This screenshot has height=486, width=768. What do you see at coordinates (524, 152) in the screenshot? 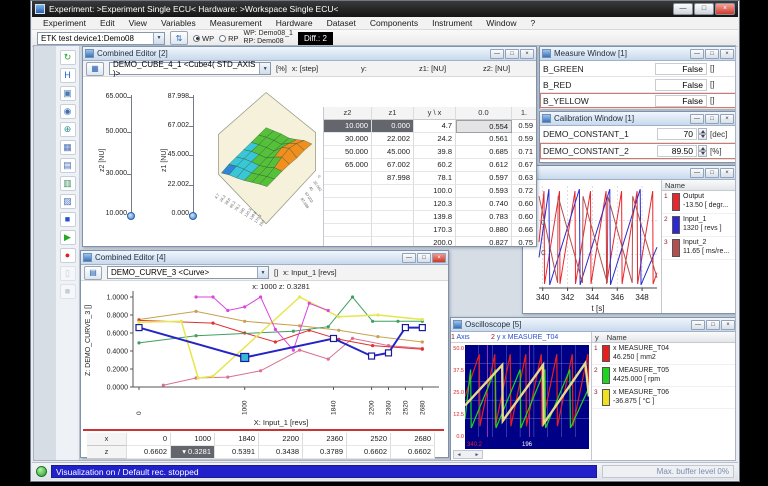
I see `ce2-value-cell: 0.71` at bounding box center [524, 152].